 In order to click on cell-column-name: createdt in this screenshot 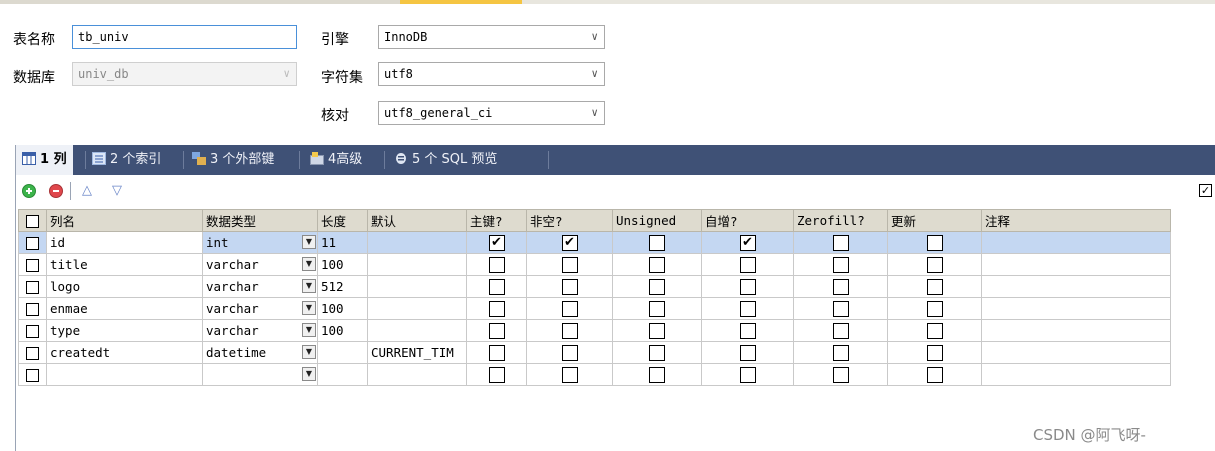, I will do `click(124, 352)`.